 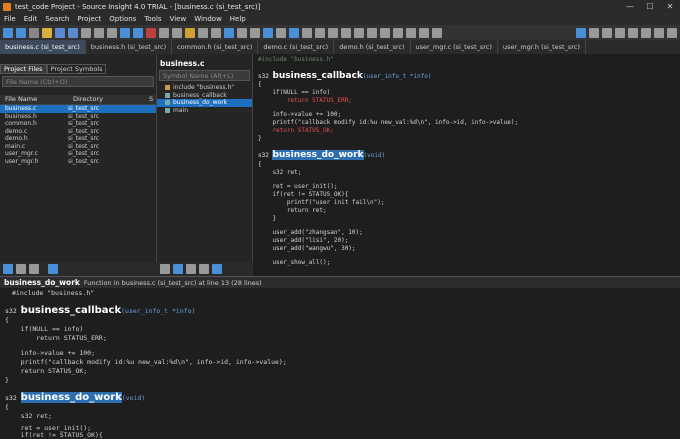 I want to click on maximize-icon: ☐, so click(x=650, y=6).